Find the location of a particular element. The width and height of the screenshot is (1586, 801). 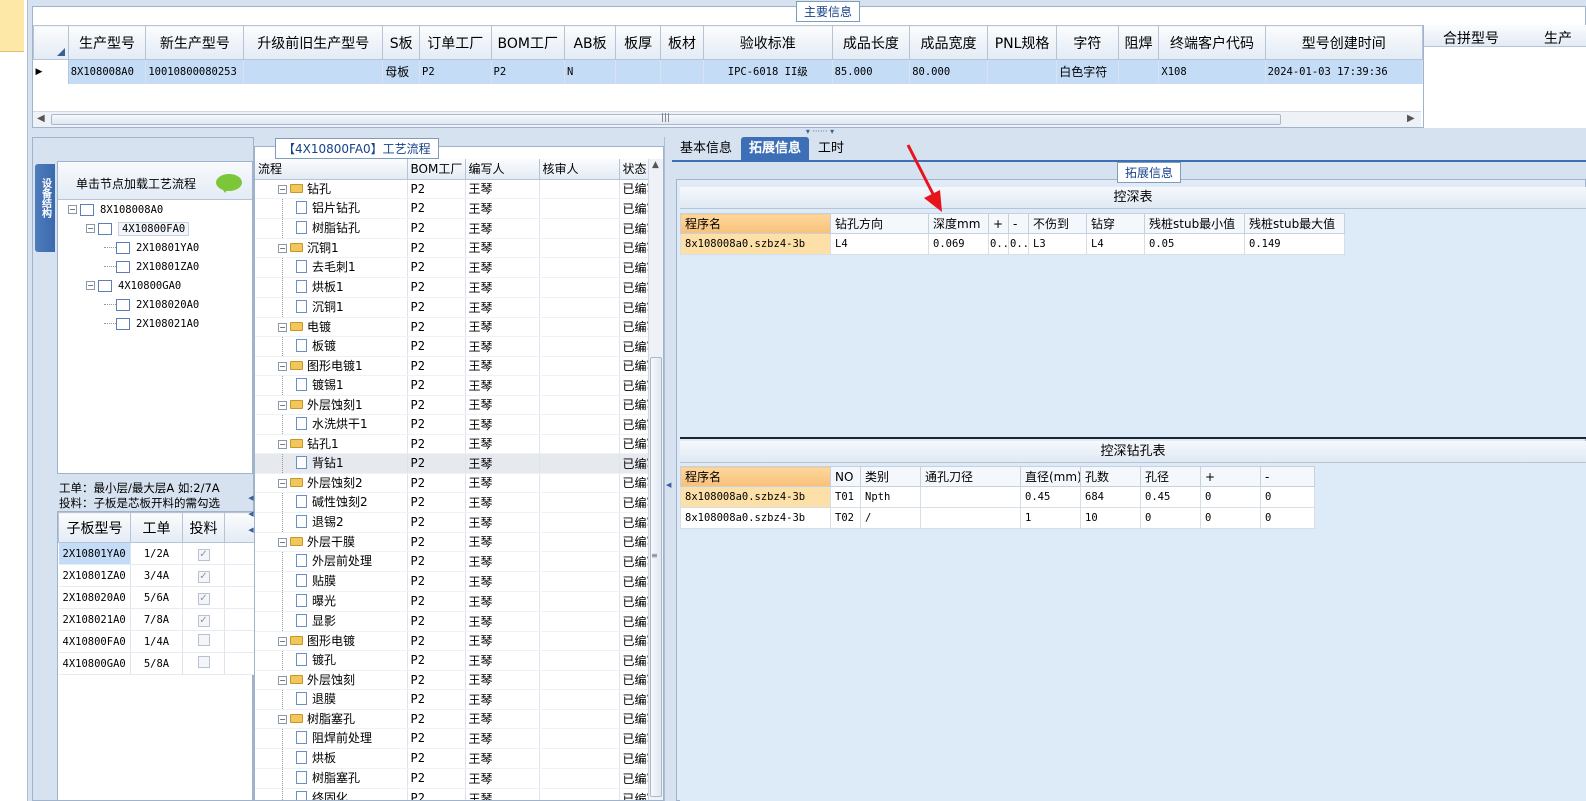

drill_table-row: 8x108008a0.szbz4-3b T01 Npth 0.45 684 0.45 0 0 is located at coordinates (997, 497).